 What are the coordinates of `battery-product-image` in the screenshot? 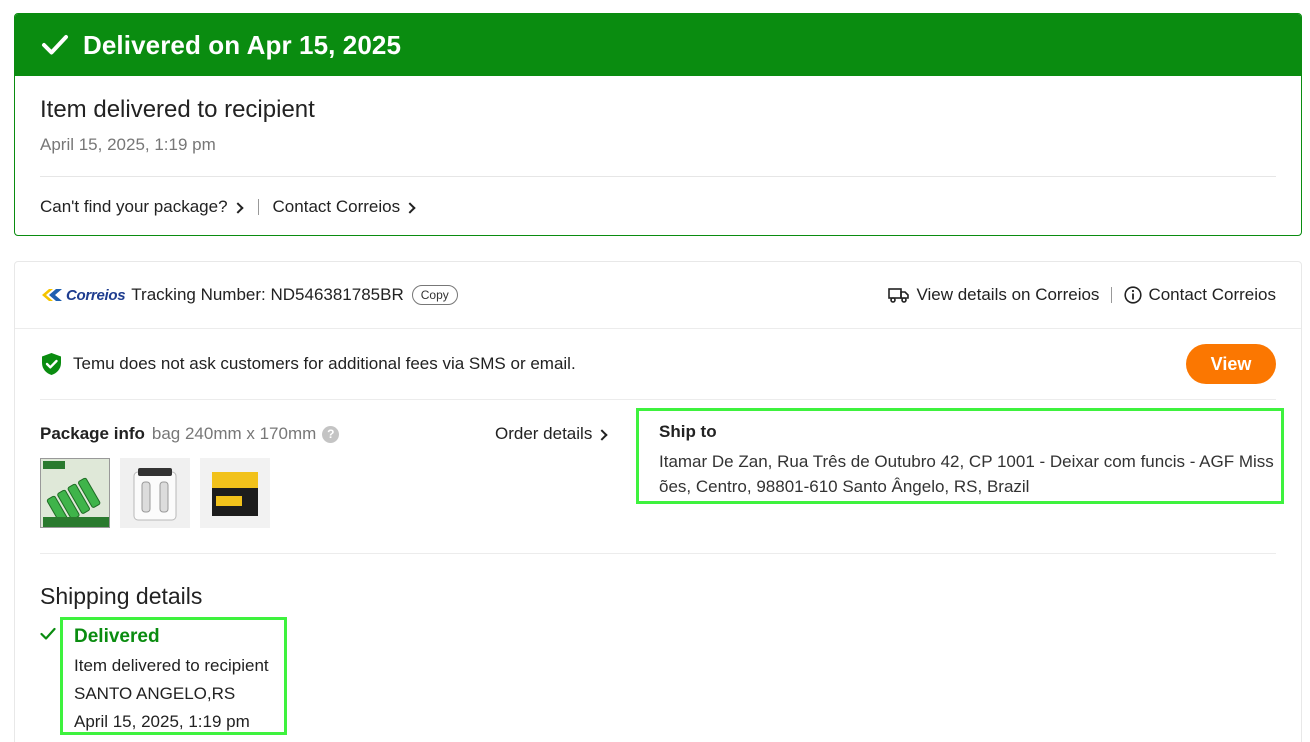 It's located at (75, 493).